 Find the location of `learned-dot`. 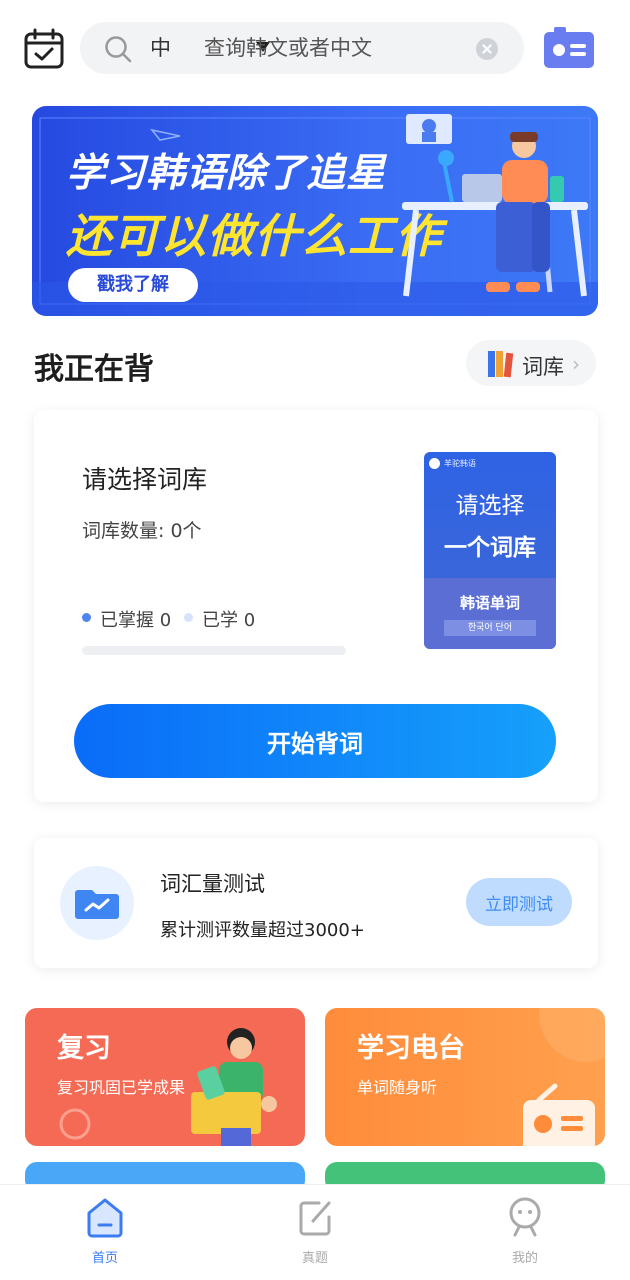

learned-dot is located at coordinates (188, 617).